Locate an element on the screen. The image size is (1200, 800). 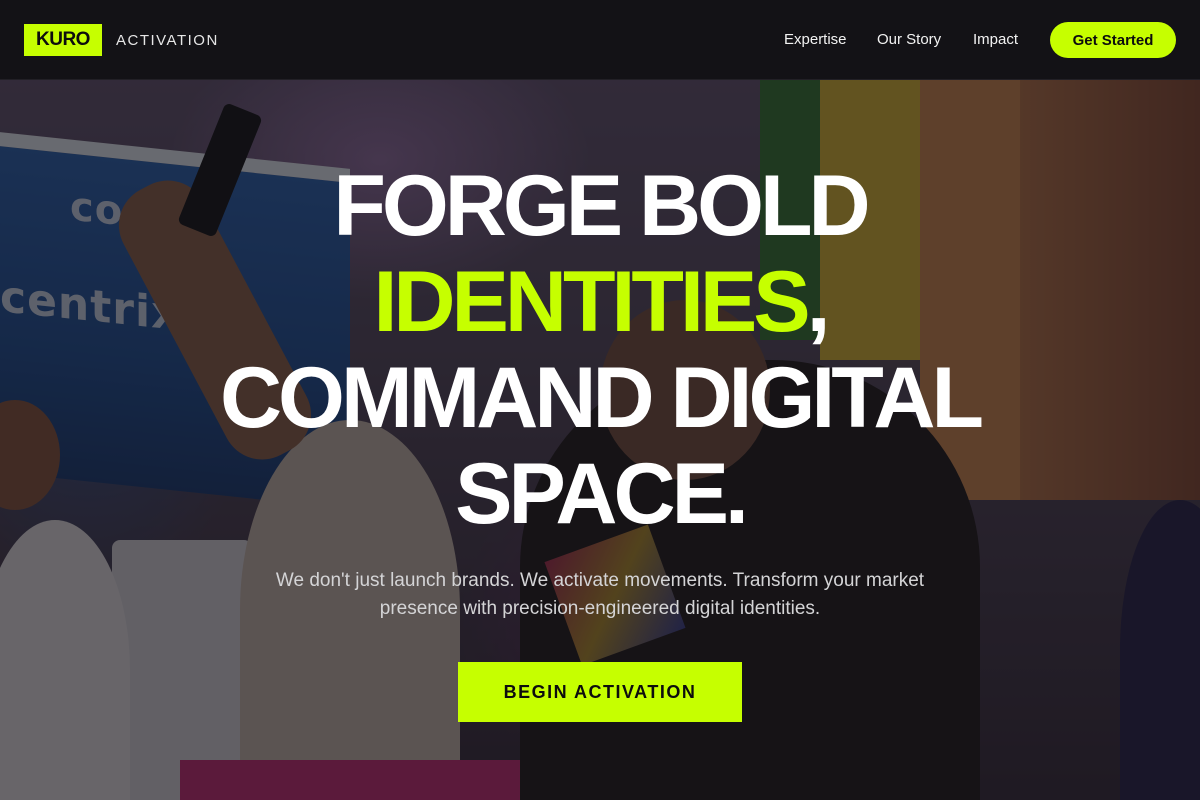
headline-line-3: COMMAND DIGITAL is located at coordinates (601, 398).